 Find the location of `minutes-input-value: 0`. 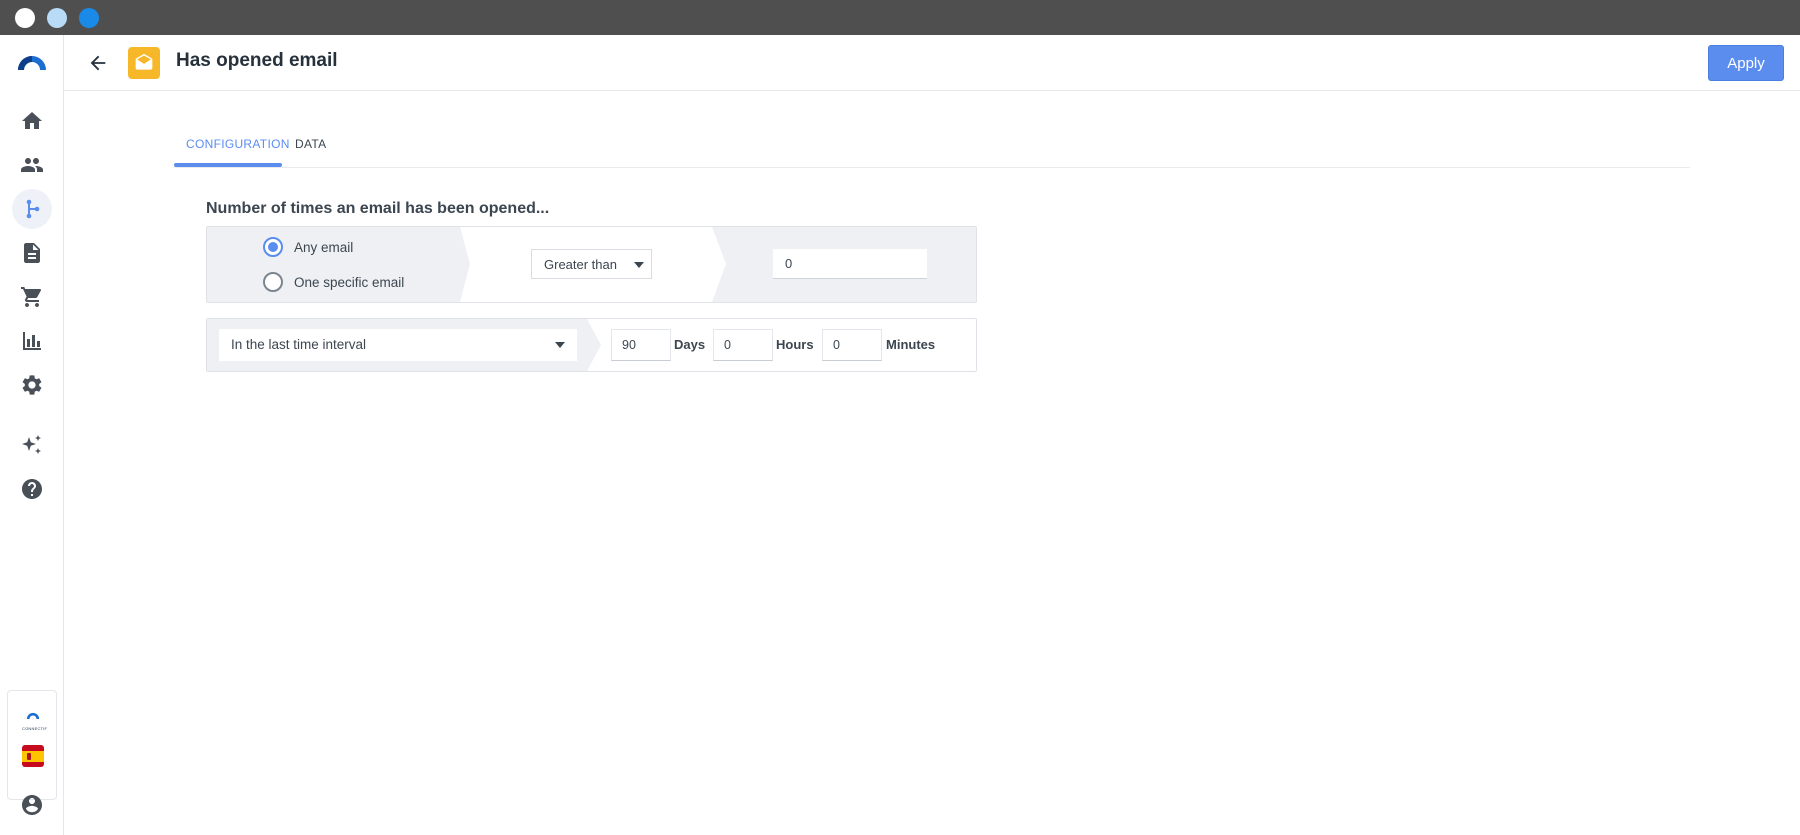

minutes-input-value: 0 is located at coordinates (836, 345).